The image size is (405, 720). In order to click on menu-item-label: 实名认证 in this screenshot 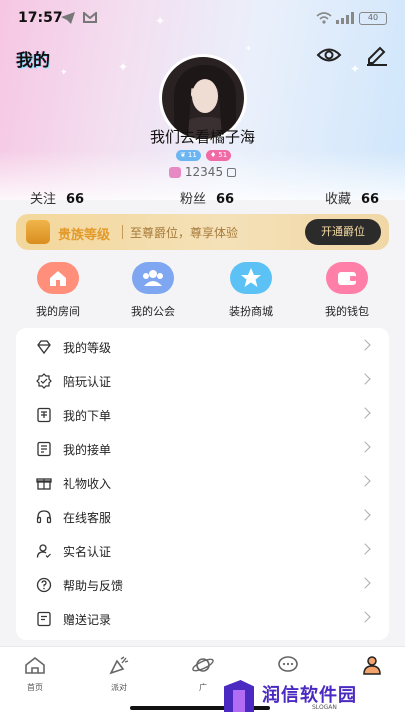, I will do `click(87, 552)`.